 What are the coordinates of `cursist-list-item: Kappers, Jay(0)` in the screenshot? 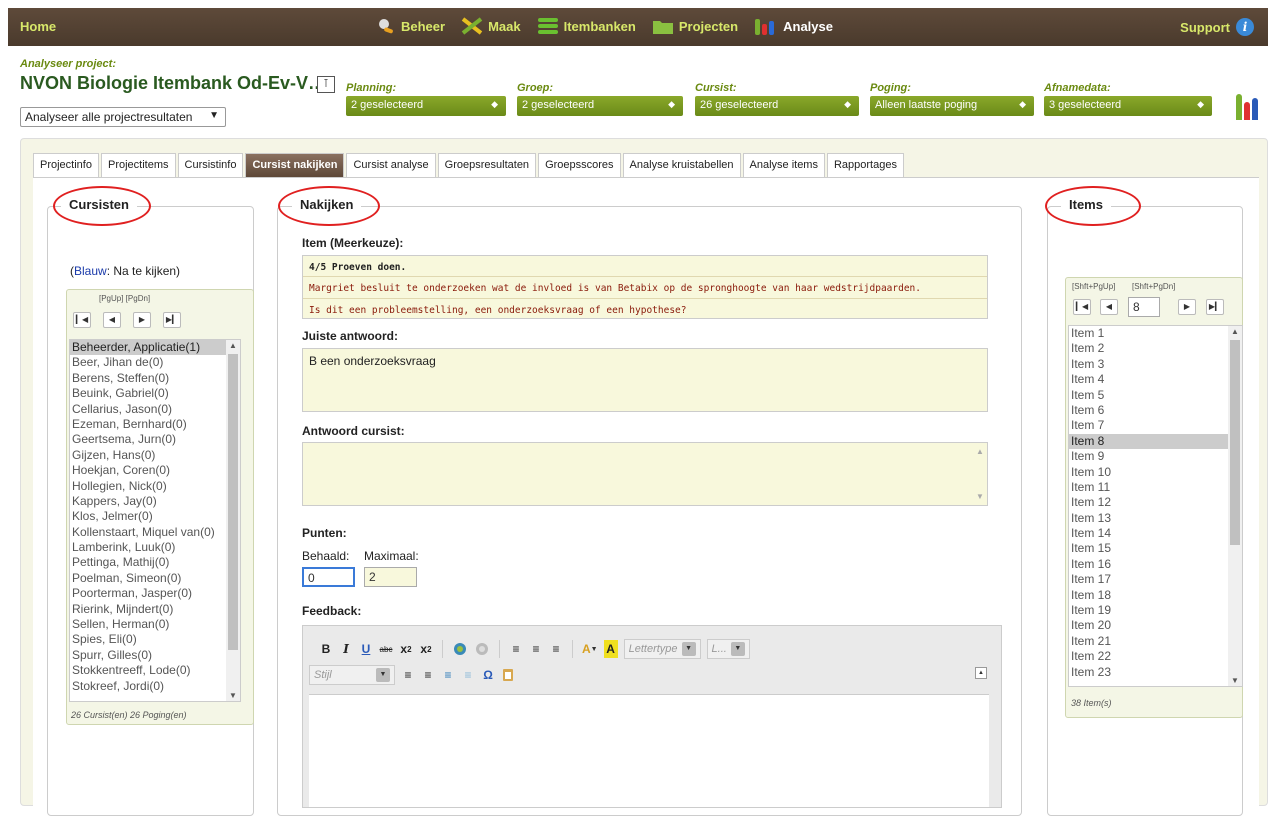 It's located at (155, 501).